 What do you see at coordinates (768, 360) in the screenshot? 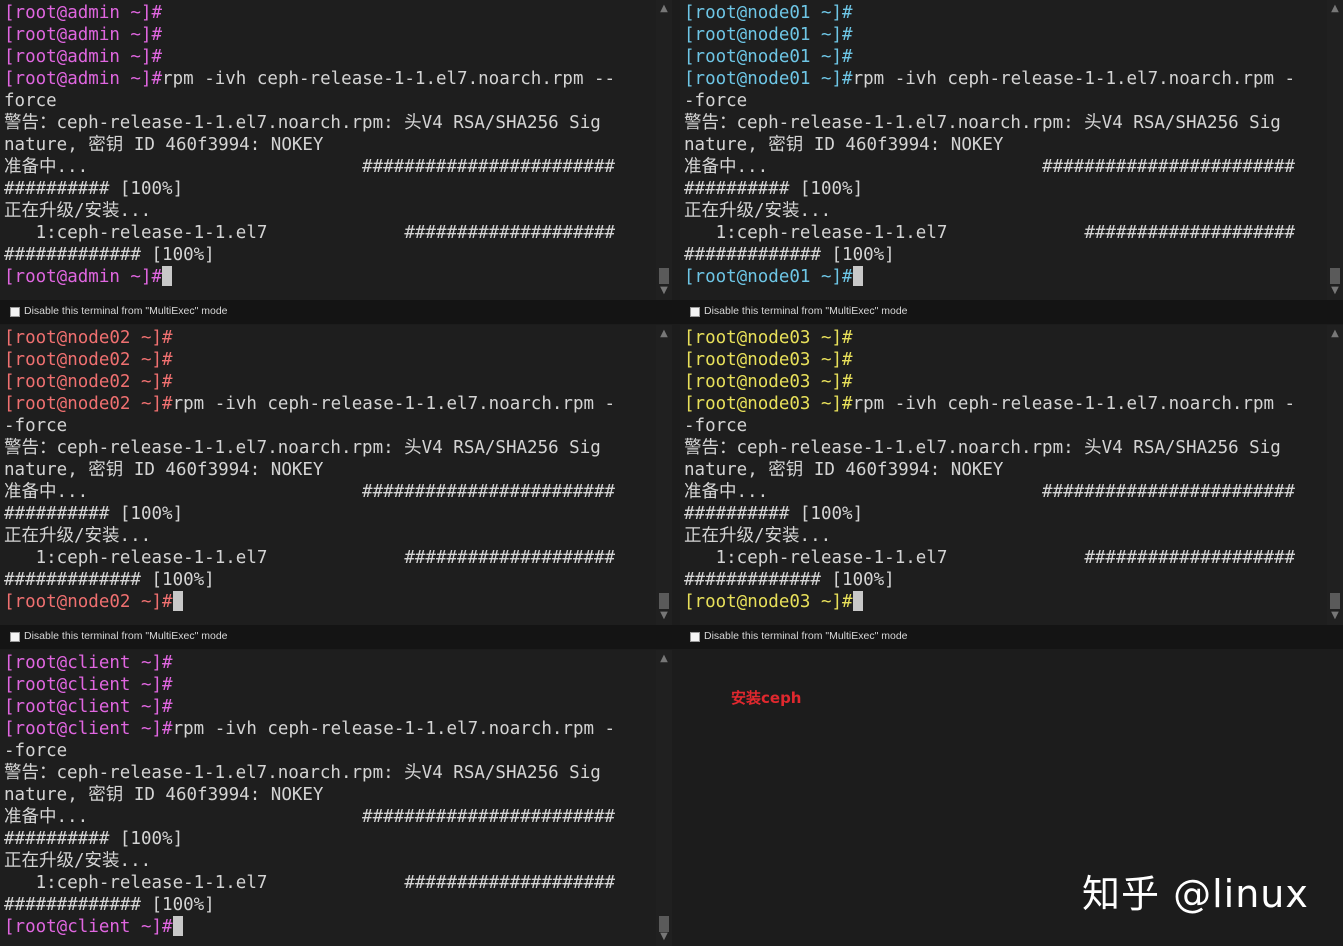
I see `prompt: [root@node03 ~]#` at bounding box center [768, 360].